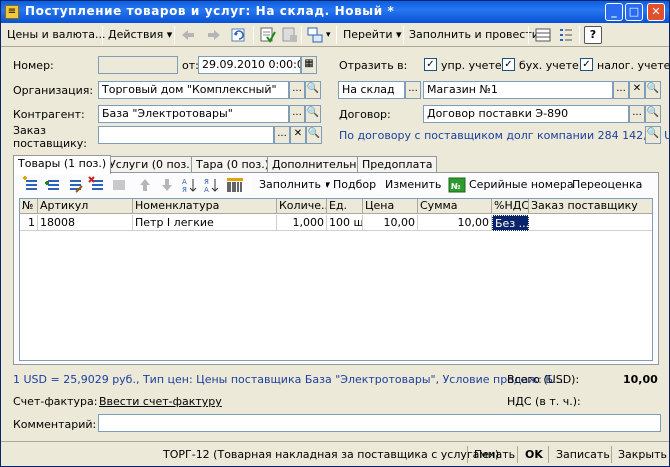  Describe the element at coordinates (586, 64) in the screenshot. I see `tax-accounting-checkbox: ✓` at that location.